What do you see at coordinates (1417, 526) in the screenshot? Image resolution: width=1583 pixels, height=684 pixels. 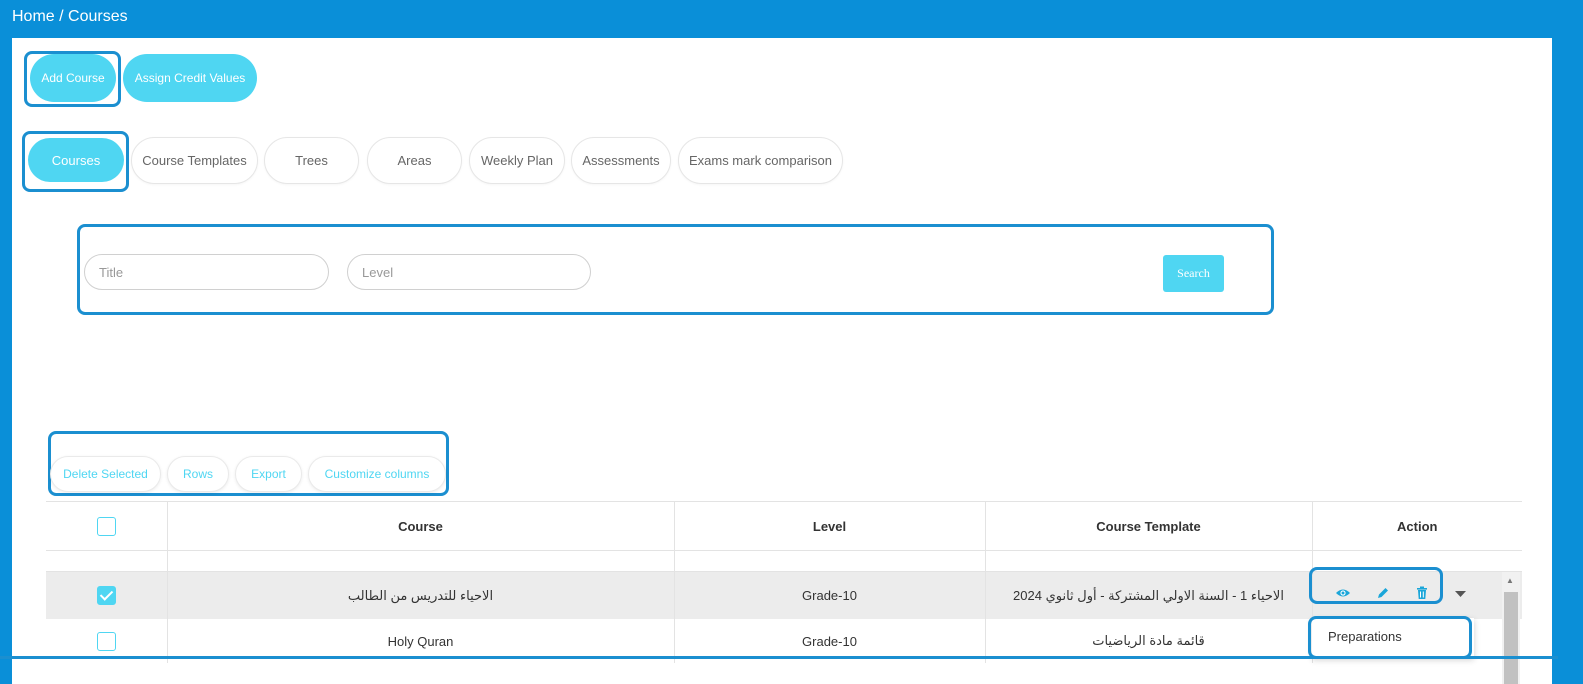 I see `column-action: Action` at bounding box center [1417, 526].